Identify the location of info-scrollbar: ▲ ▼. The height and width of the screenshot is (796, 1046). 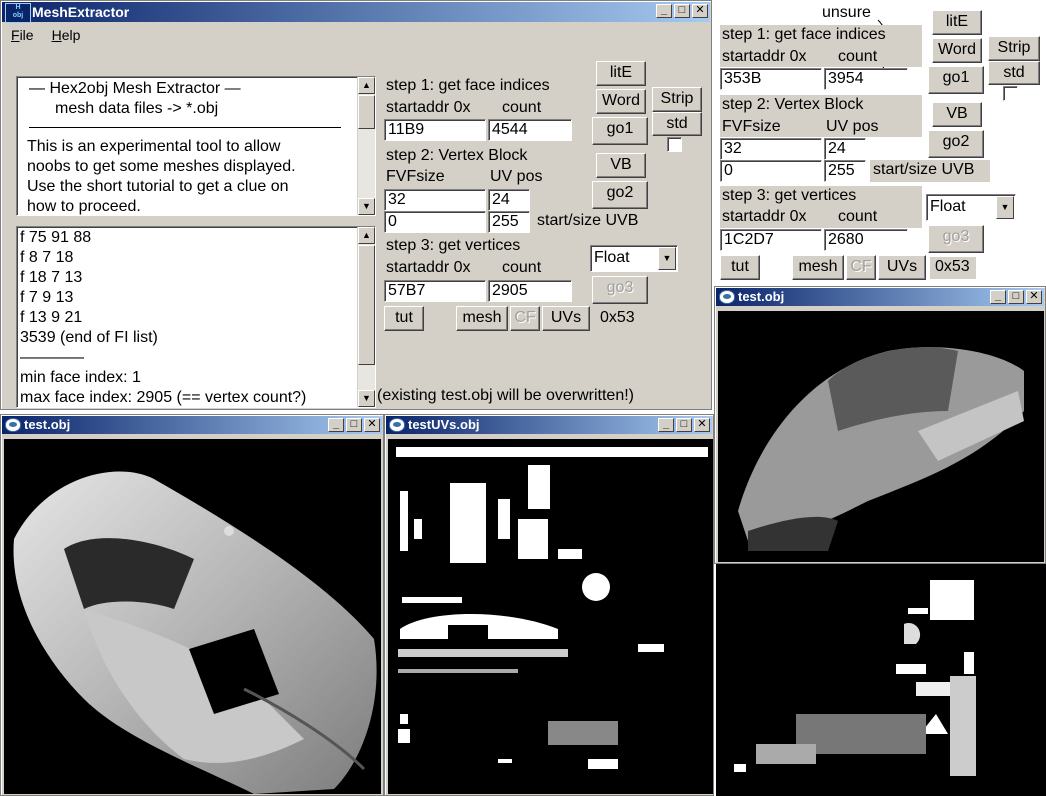
(366, 146).